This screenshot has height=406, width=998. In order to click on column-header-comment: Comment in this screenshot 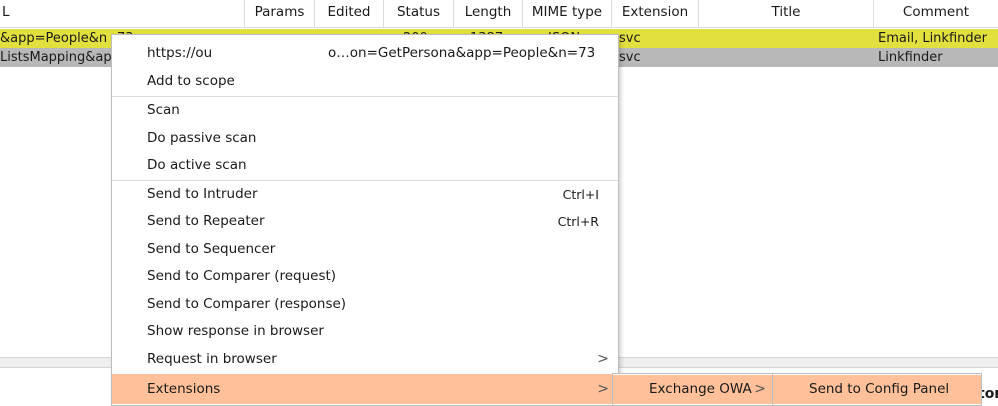, I will do `click(936, 13)`.